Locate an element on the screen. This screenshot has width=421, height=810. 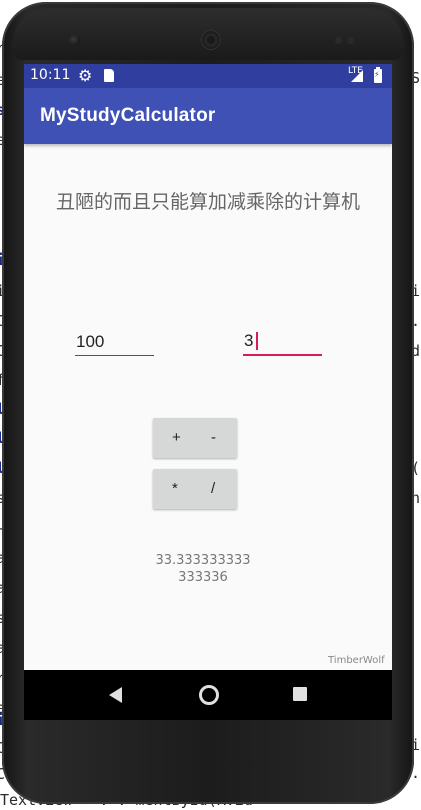
home-icon is located at coordinates (209, 695).